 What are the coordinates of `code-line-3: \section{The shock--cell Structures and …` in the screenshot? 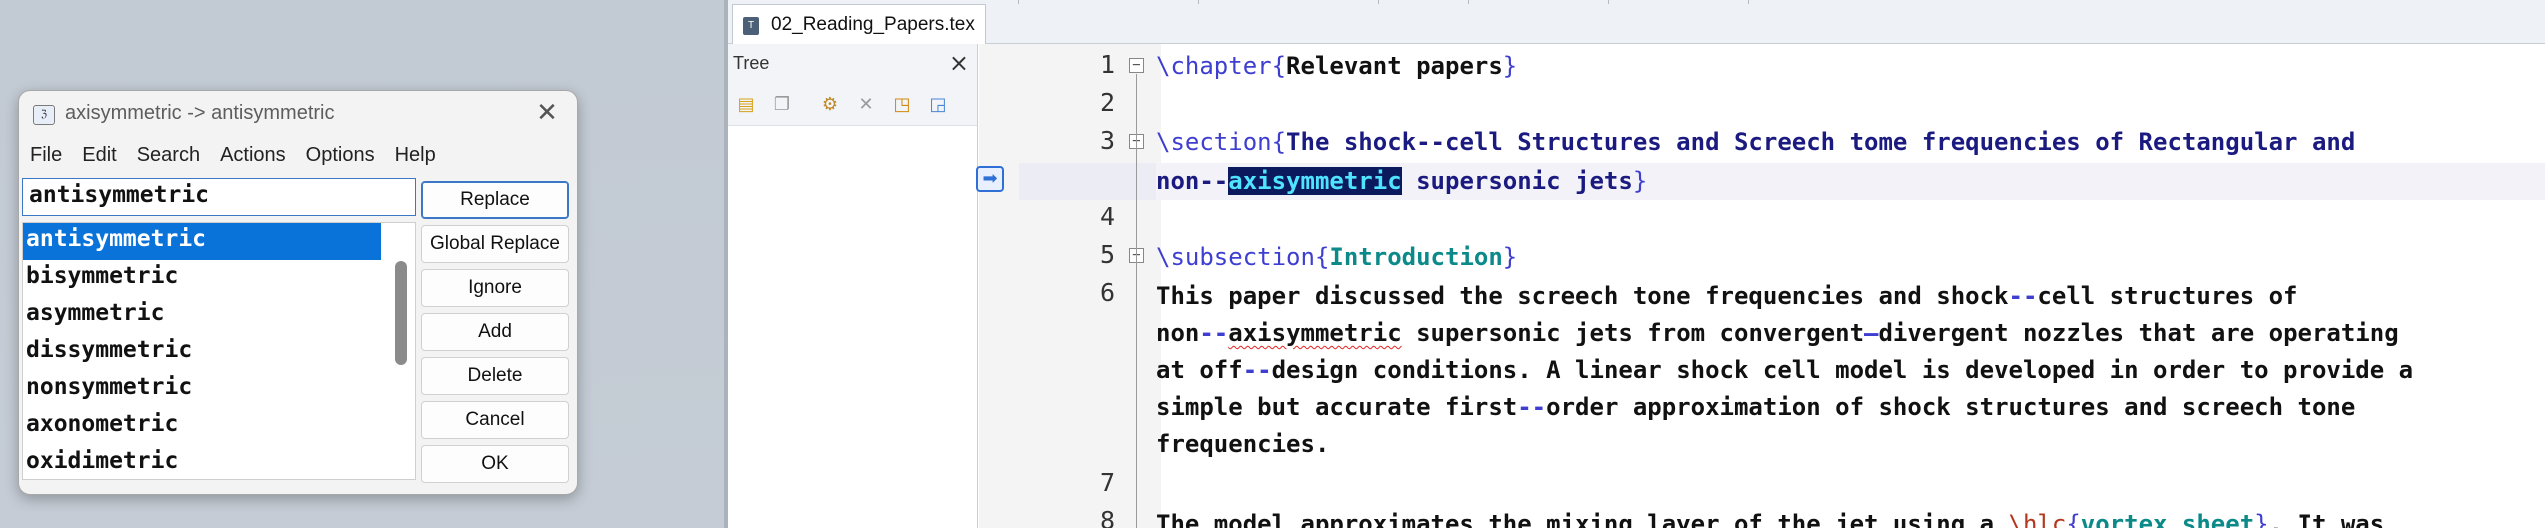 It's located at (1756, 142).